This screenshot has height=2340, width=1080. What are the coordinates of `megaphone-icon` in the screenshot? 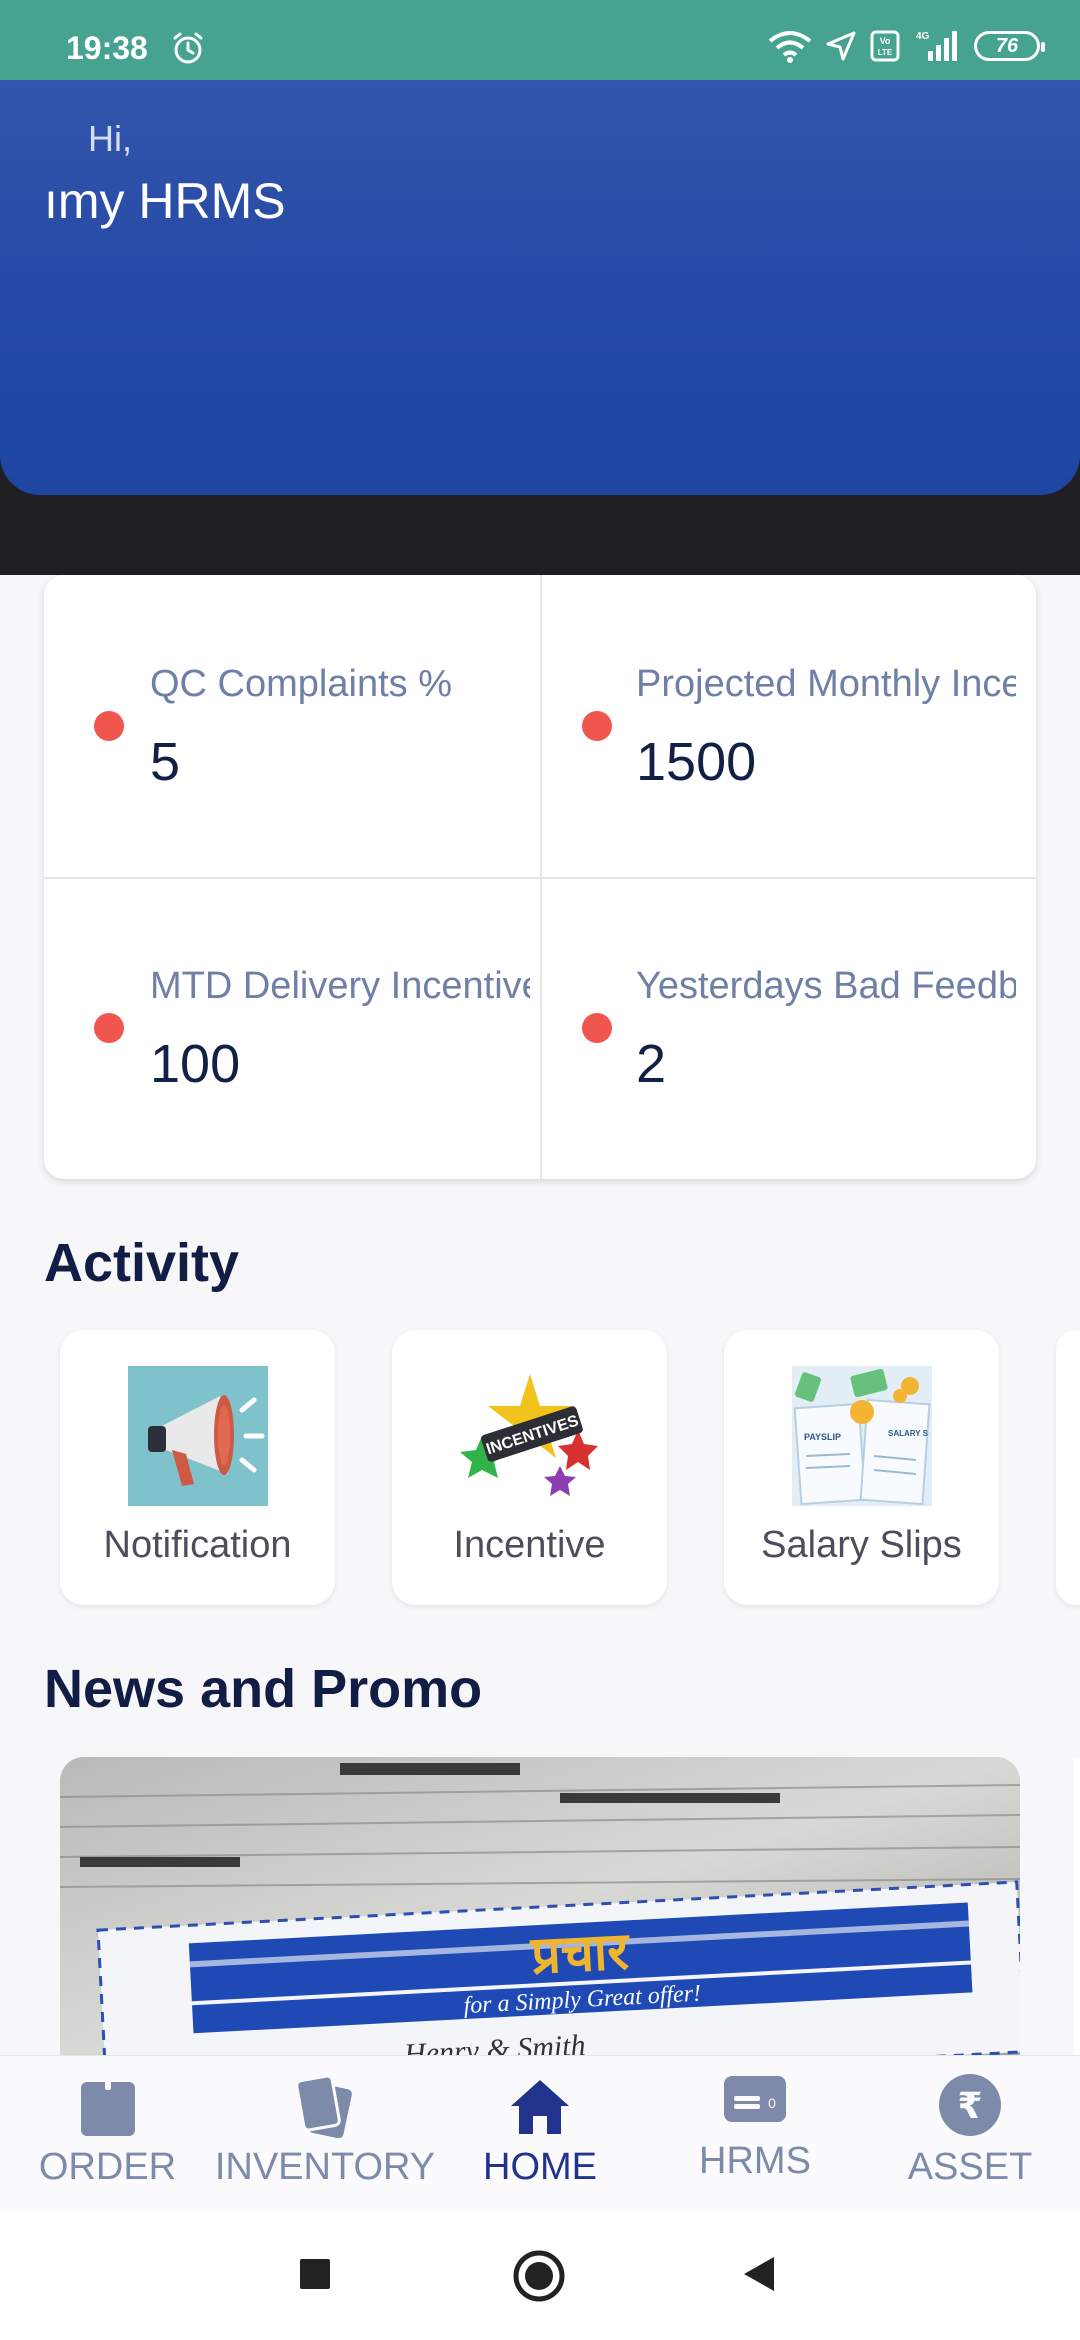 It's located at (198, 1436).